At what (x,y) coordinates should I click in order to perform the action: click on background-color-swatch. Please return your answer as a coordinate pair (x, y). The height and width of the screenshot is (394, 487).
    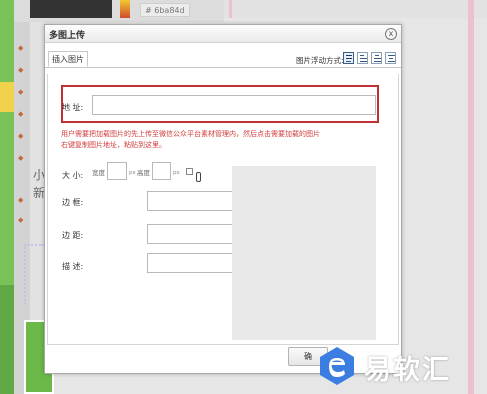
    Looking at the image, I should click on (71, 9).